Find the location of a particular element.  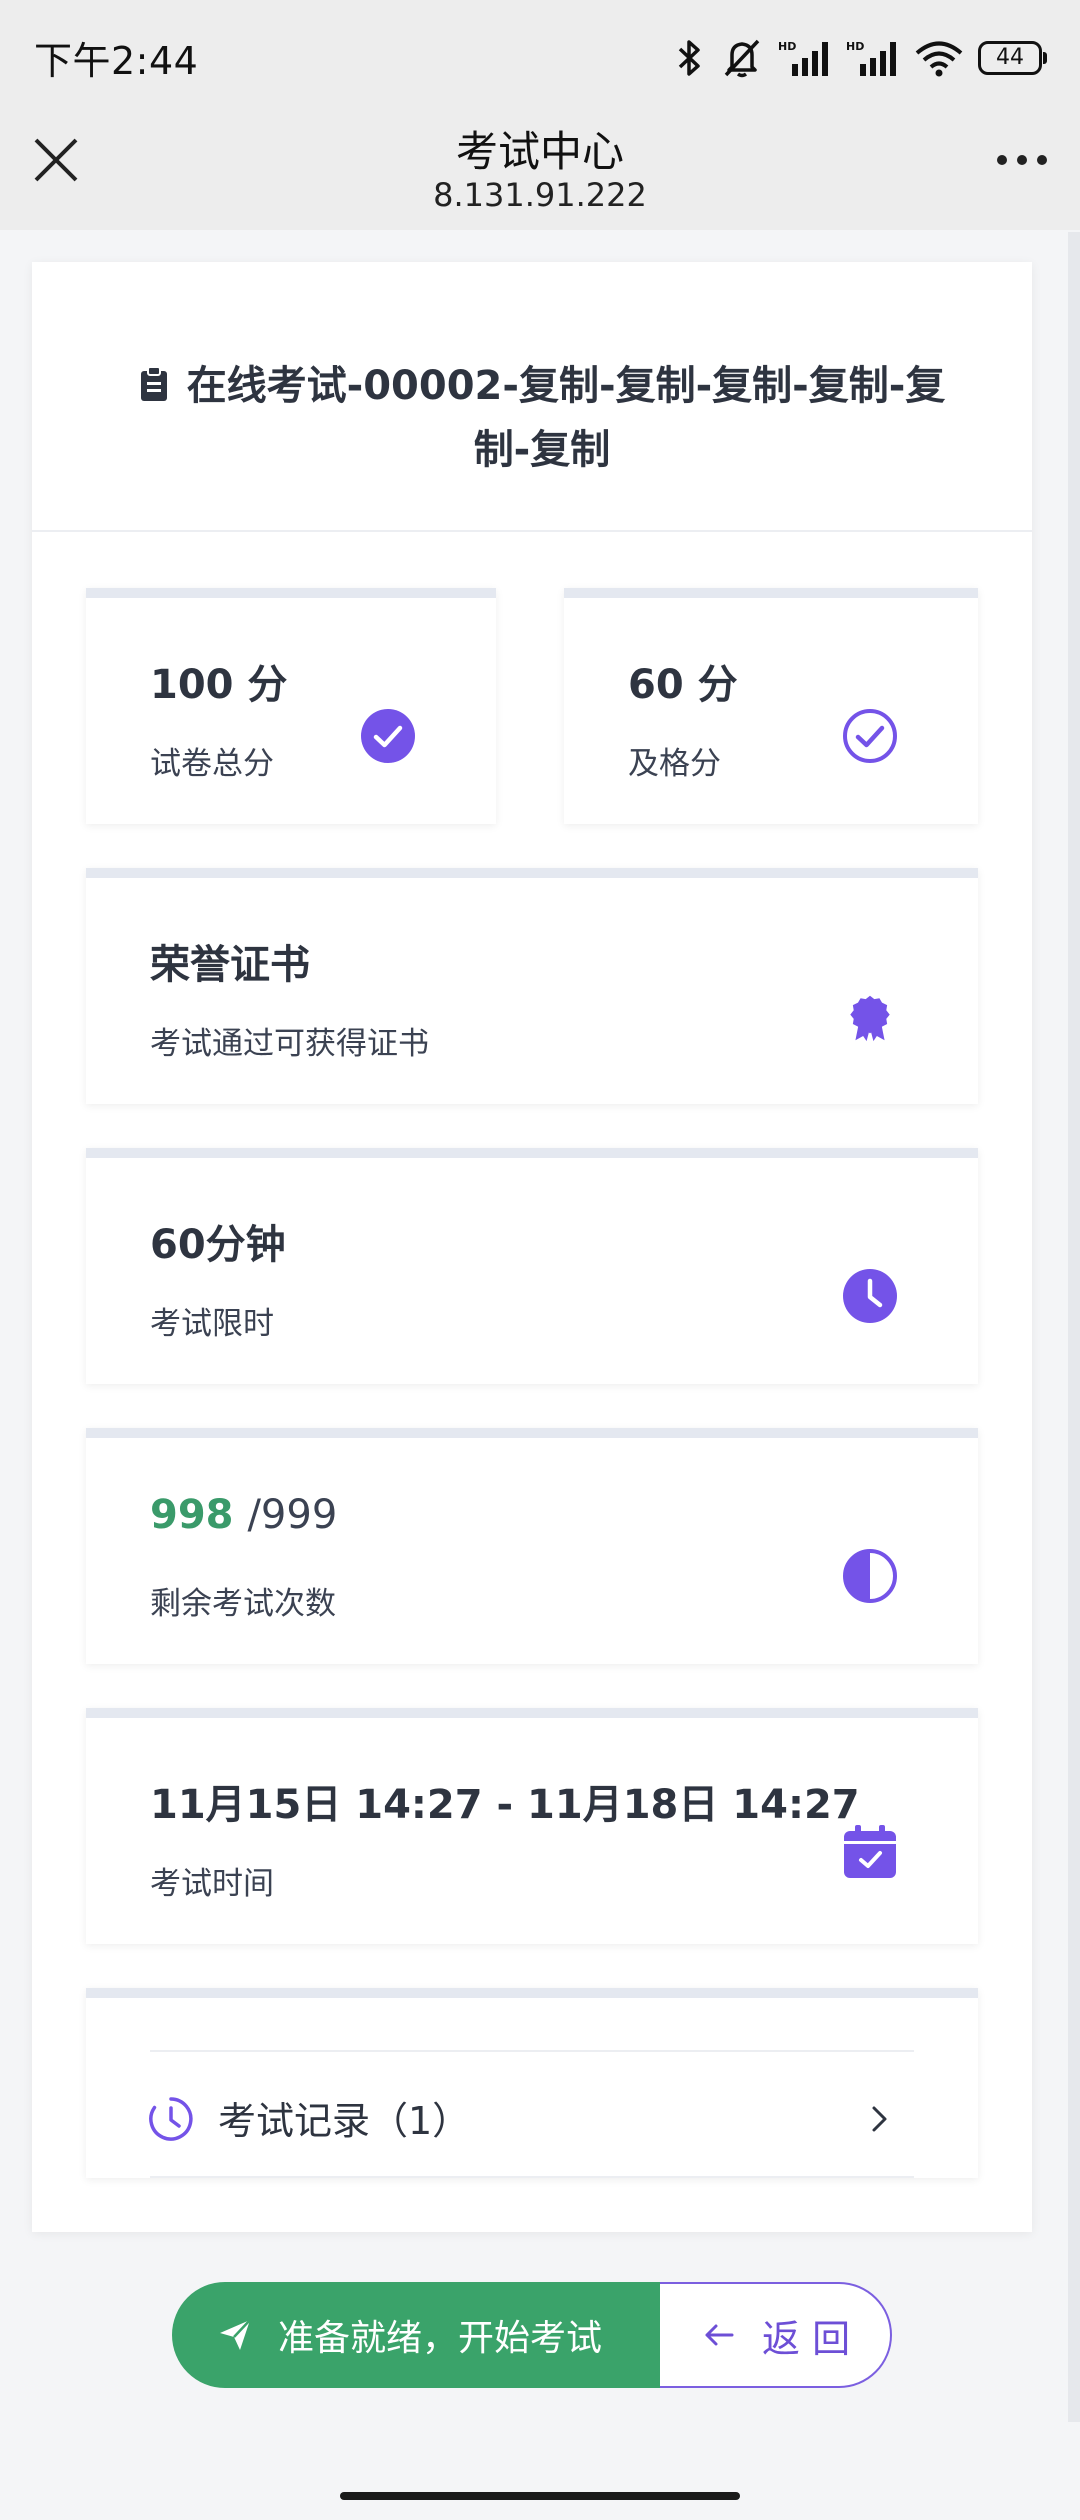

exam-time-value: 11月15日 14:27 - 11月18日 14:27 is located at coordinates (505, 1805).